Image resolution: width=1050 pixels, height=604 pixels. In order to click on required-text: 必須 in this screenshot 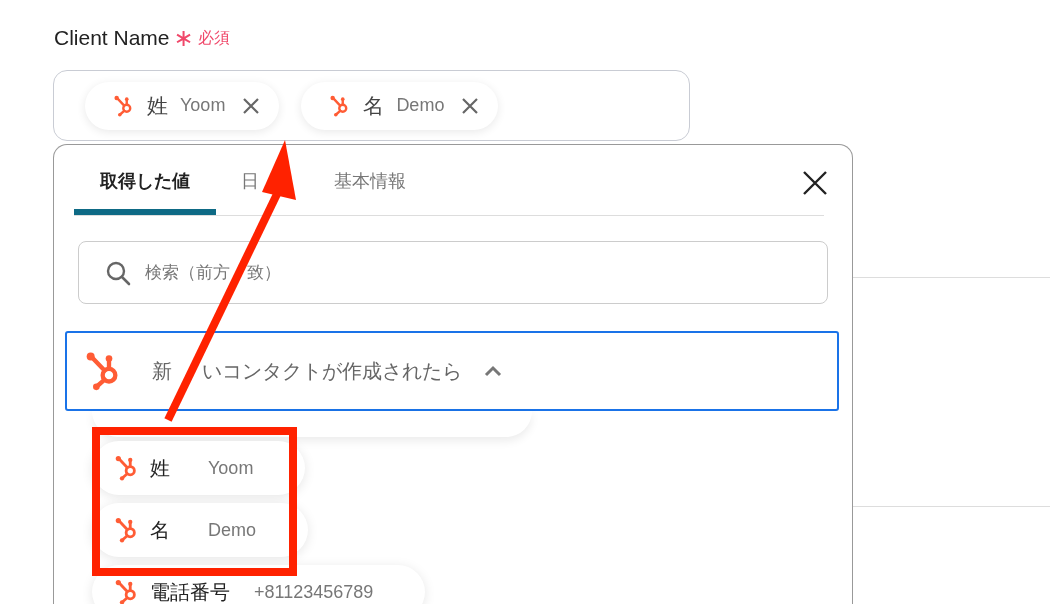, I will do `click(213, 37)`.